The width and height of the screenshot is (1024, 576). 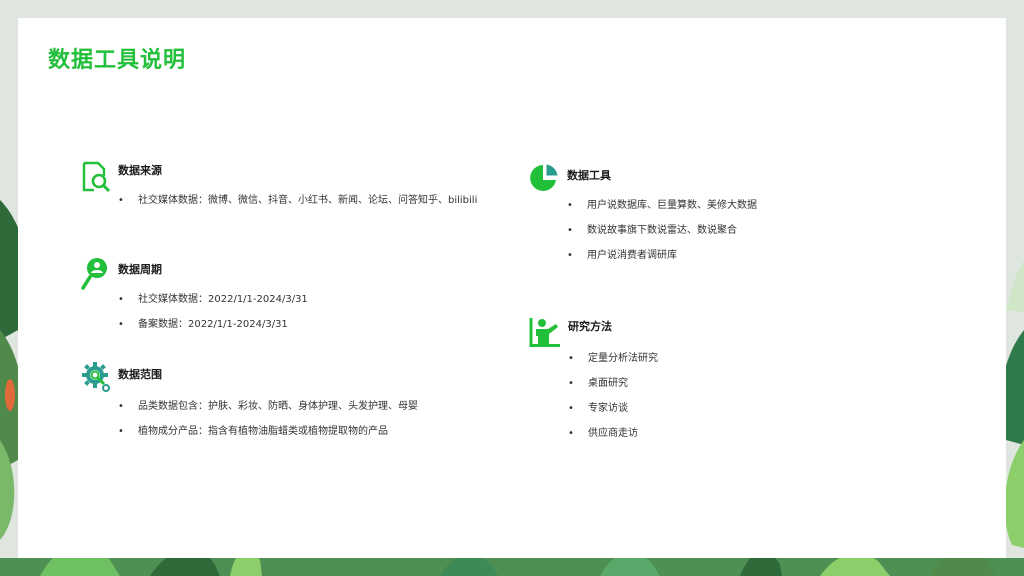 I want to click on section-title: 数据来源, so click(x=140, y=170).